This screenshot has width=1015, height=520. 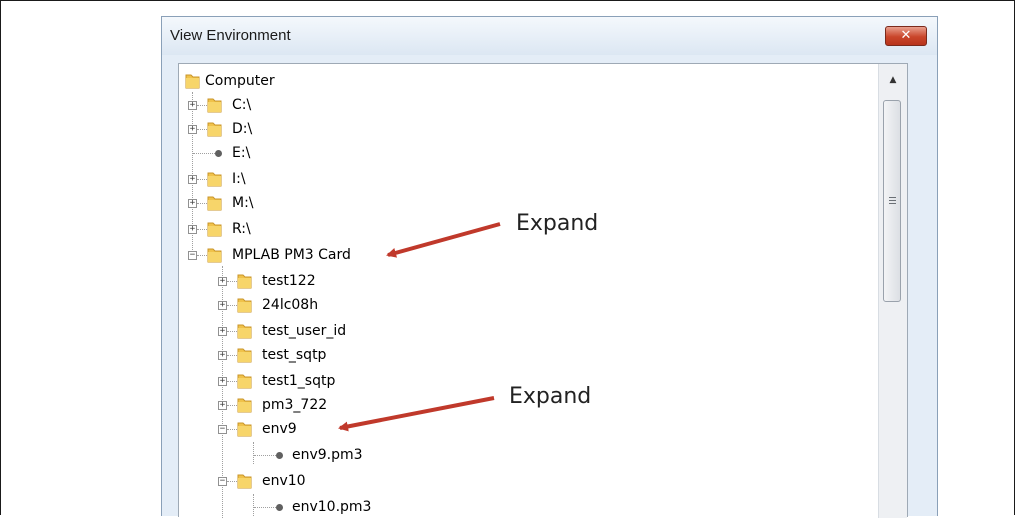 What do you see at coordinates (416, 414) in the screenshot?
I see `annotation-arrow-env` at bounding box center [416, 414].